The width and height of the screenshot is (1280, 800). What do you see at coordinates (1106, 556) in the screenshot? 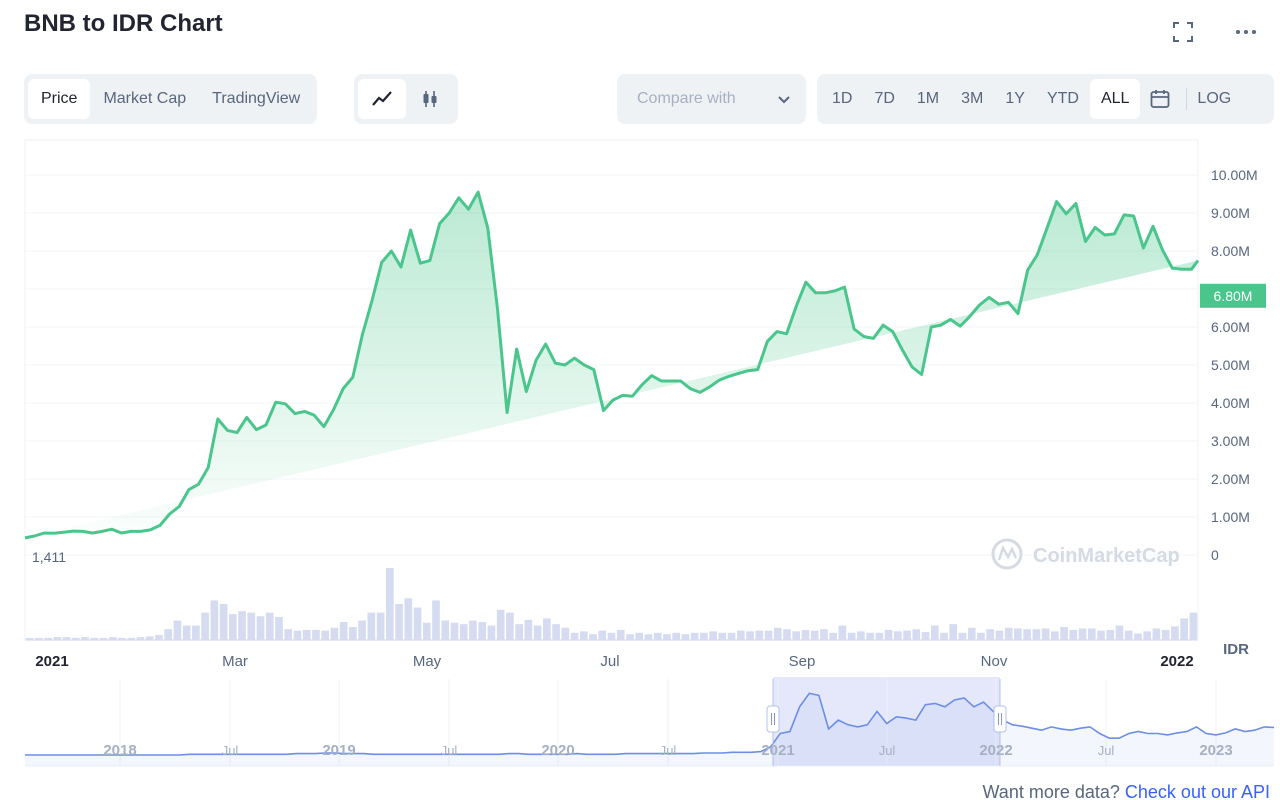
I see `watermark-text: CoinMarketCap` at bounding box center [1106, 556].